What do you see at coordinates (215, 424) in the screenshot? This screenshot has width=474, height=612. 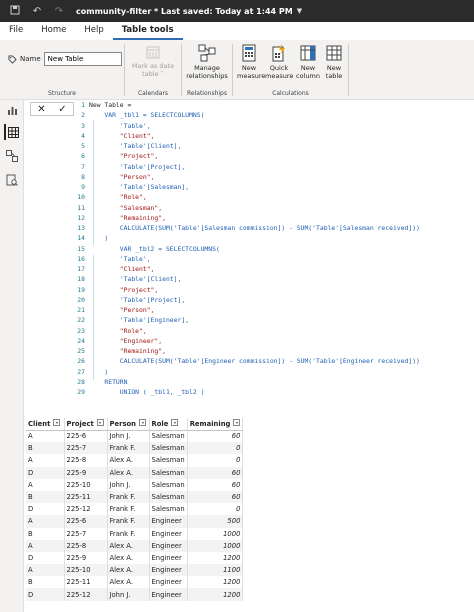 I see `column-header-remaining: Remaining` at bounding box center [215, 424].